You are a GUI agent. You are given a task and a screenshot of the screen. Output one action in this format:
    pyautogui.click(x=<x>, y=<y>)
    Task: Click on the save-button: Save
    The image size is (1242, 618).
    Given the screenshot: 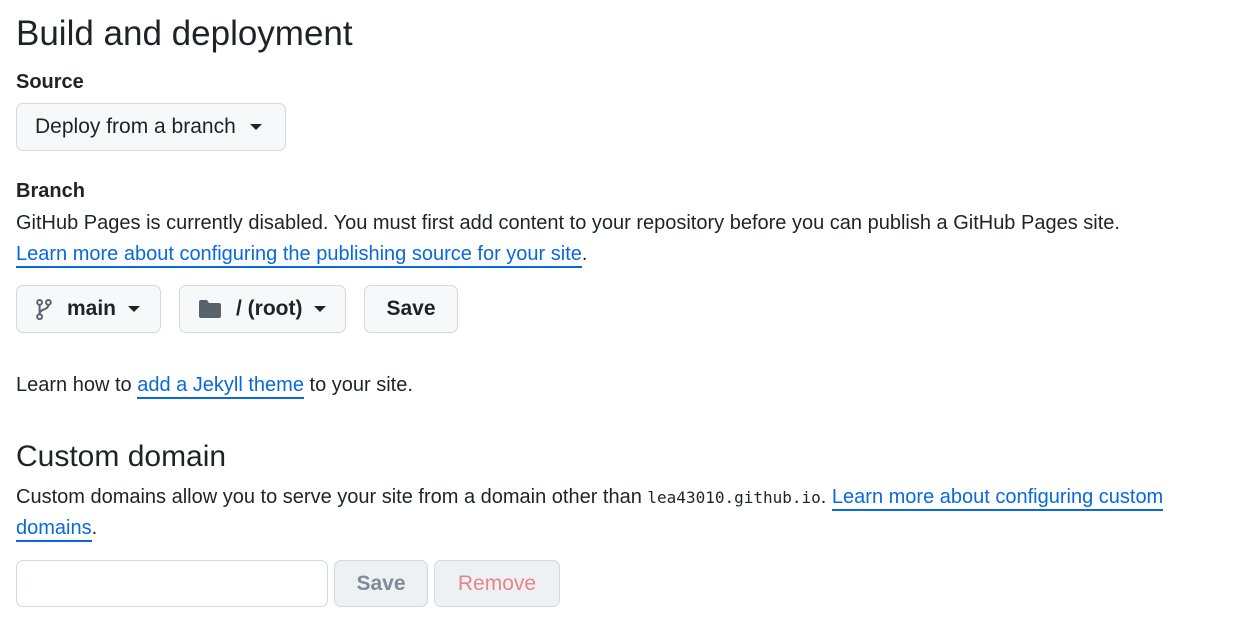 What is the action you would take?
    pyautogui.click(x=411, y=309)
    